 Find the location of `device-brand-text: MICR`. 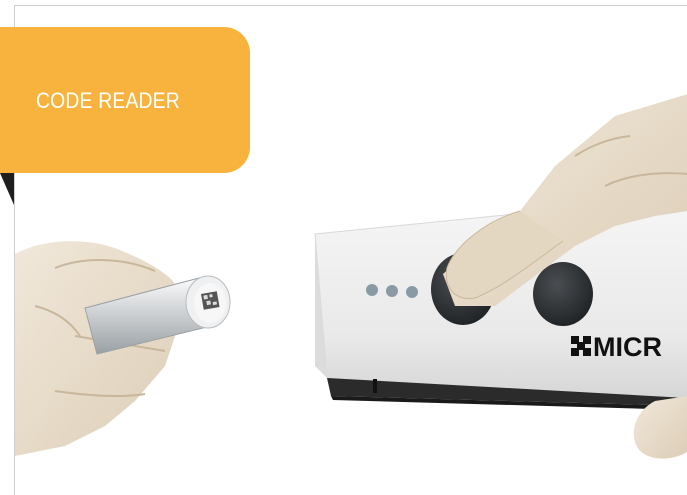

device-brand-text: MICR is located at coordinates (627, 347).